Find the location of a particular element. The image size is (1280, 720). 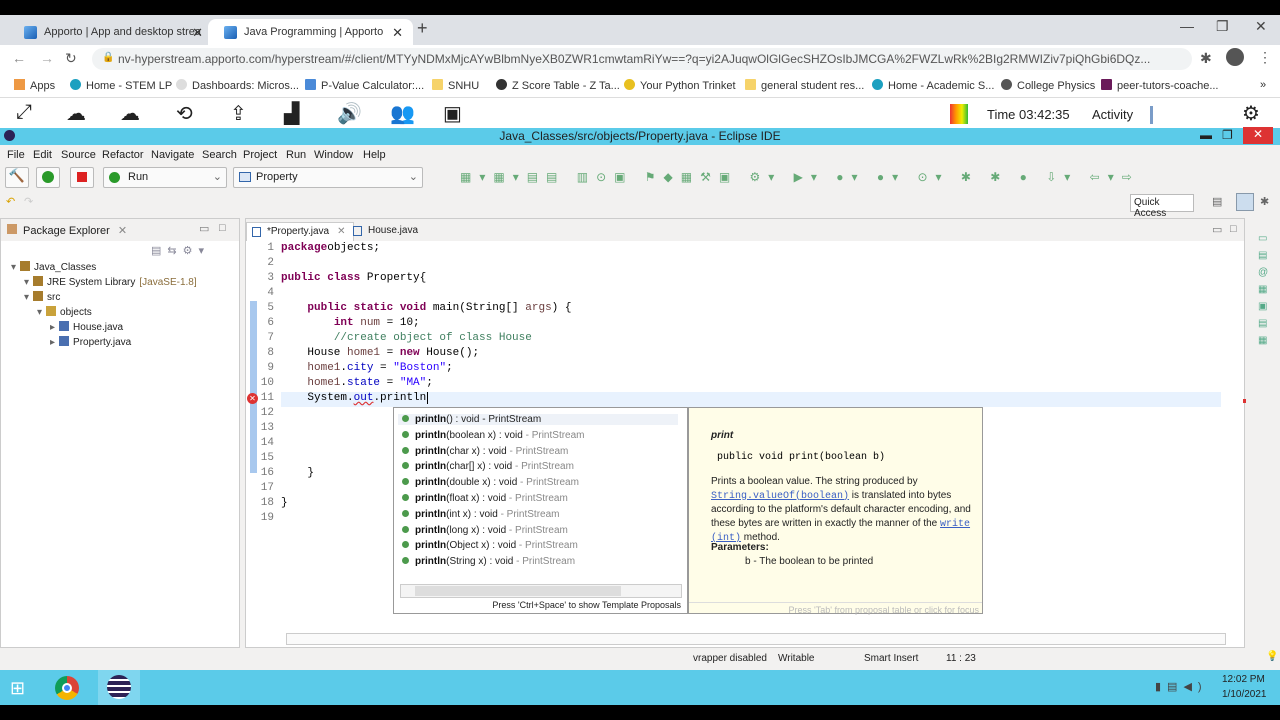

chrome-icon is located at coordinates (67, 688).